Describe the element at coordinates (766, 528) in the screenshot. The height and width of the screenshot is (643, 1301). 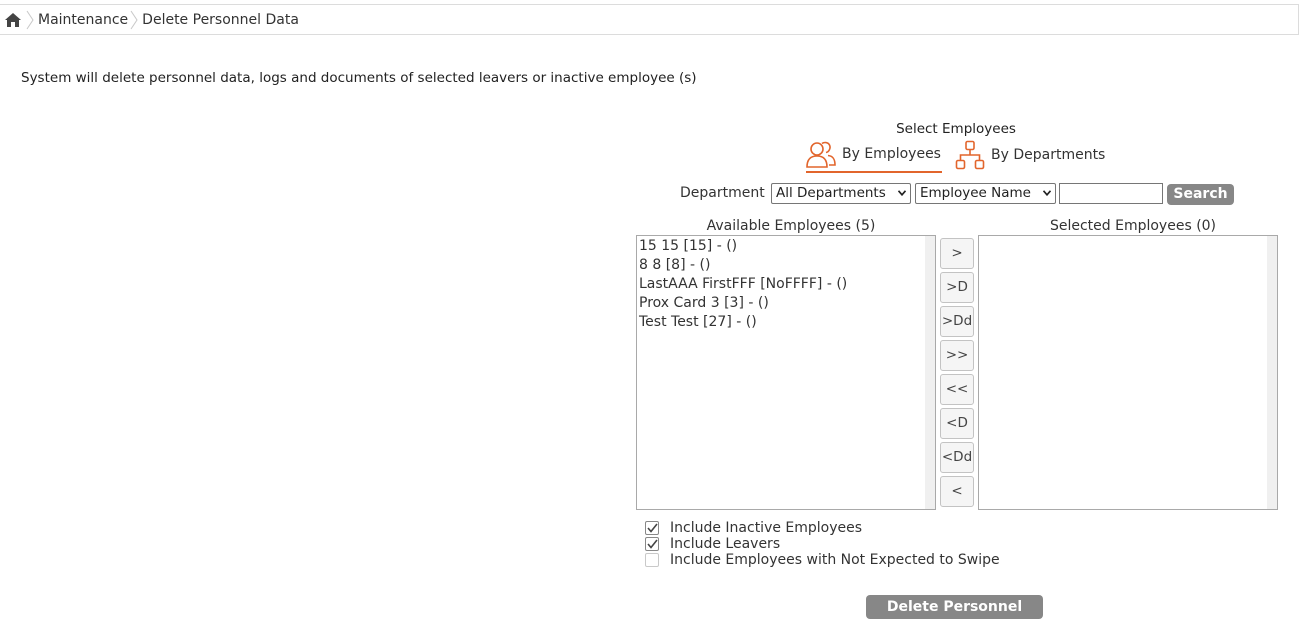
I see `include-inactive-label: Include Inactive Employees` at that location.